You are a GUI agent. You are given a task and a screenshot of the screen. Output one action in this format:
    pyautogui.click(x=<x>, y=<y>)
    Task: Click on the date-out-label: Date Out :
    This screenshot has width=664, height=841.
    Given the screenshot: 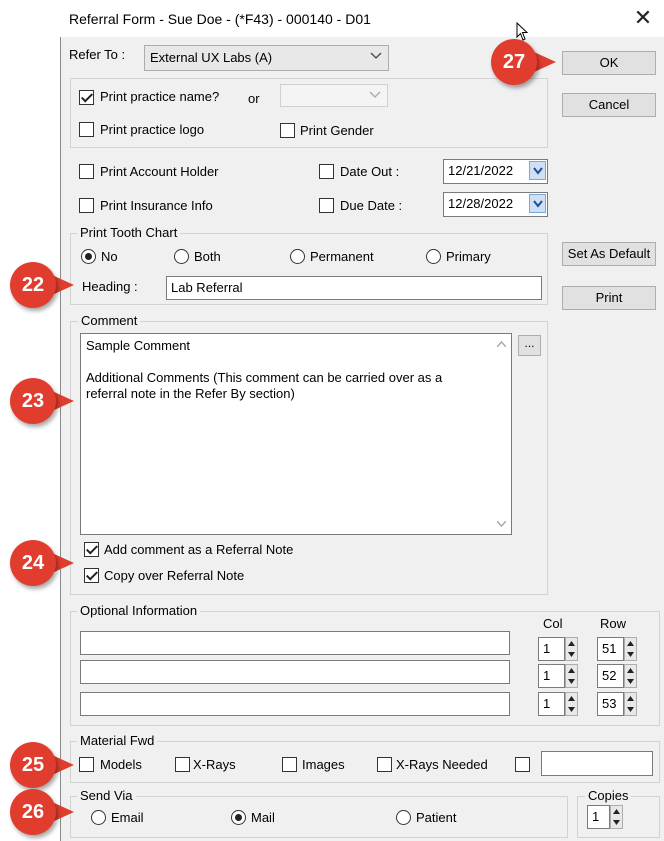 What is the action you would take?
    pyautogui.click(x=370, y=171)
    